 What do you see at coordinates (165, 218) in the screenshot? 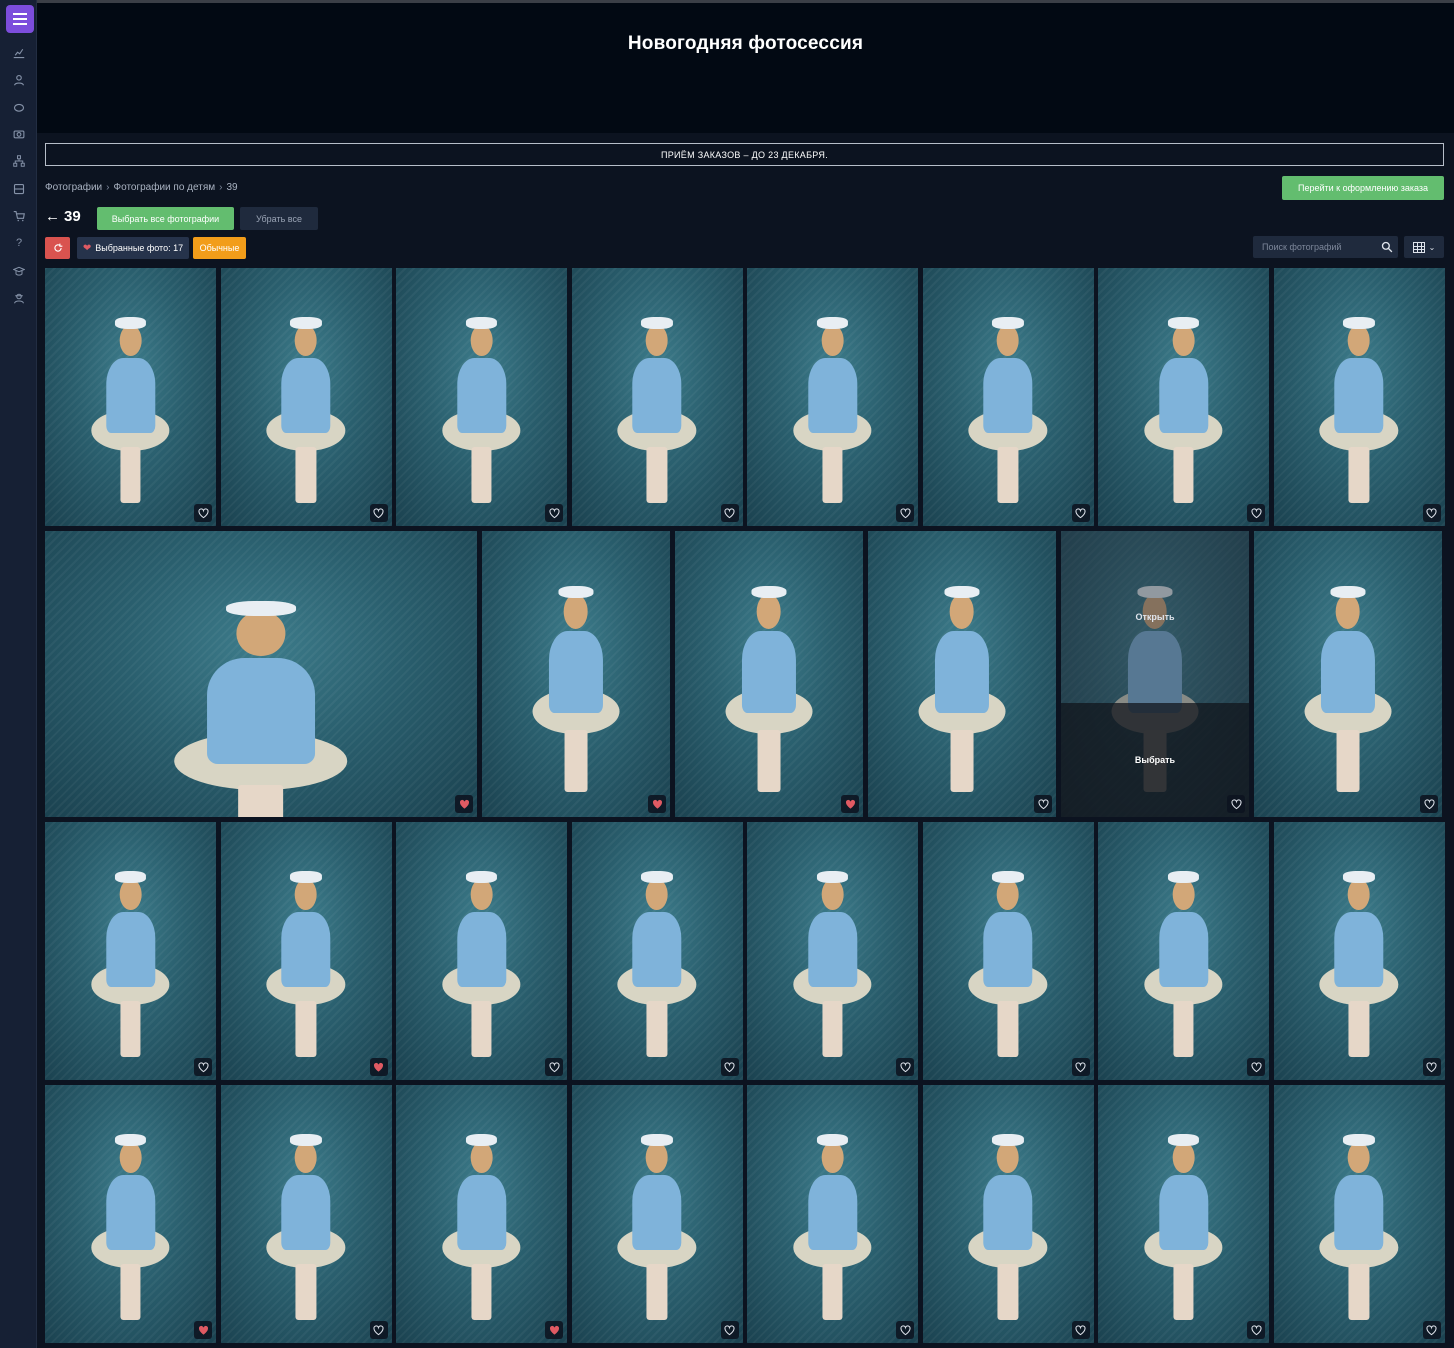
I see `select-all-button: Выбрать все фотографии` at bounding box center [165, 218].